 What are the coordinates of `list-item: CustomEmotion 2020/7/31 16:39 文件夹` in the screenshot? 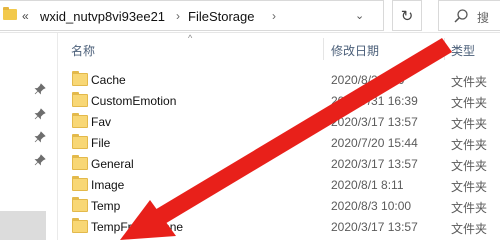 It's located at (279, 100).